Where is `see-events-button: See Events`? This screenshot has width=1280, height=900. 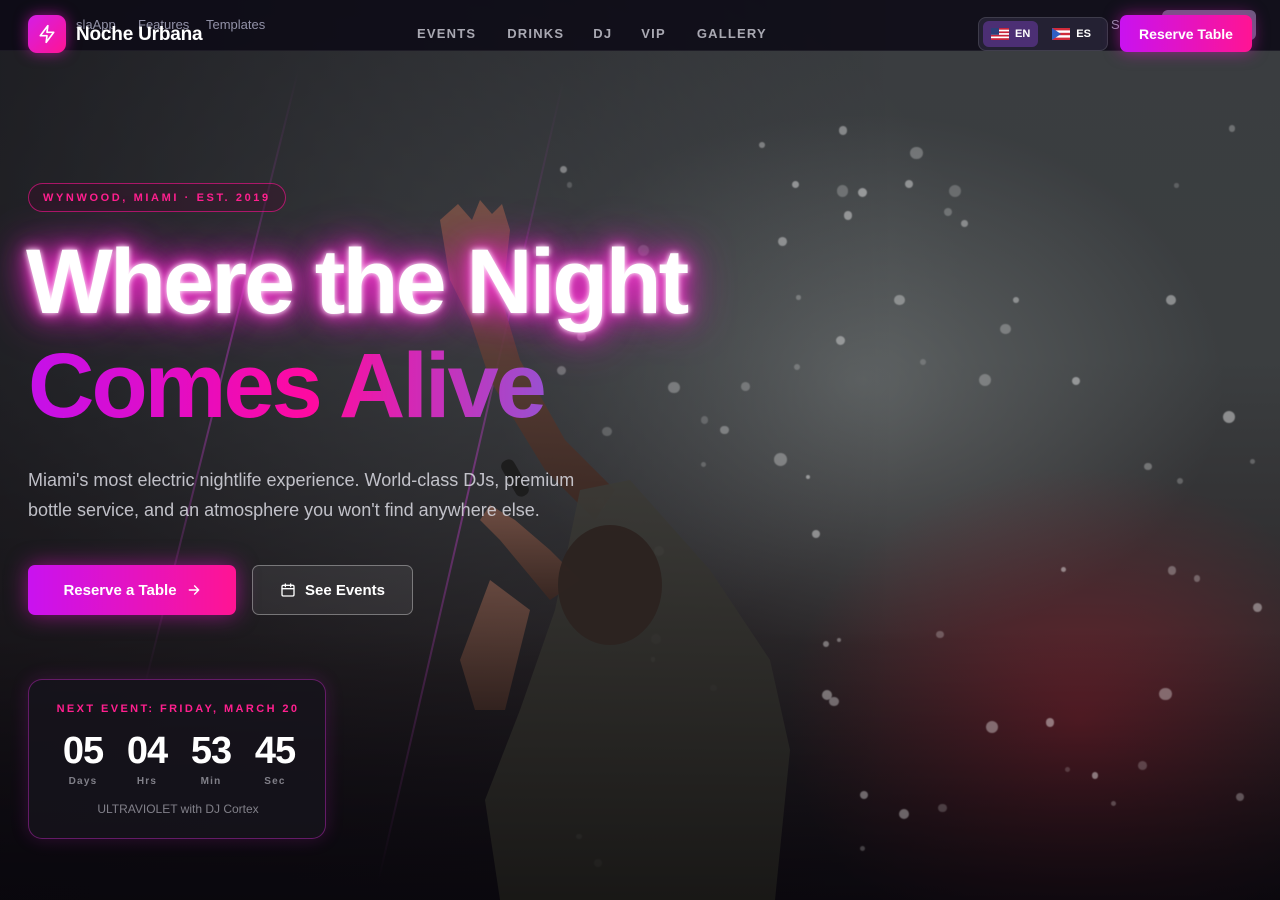
see-events-button: See Events is located at coordinates (332, 590).